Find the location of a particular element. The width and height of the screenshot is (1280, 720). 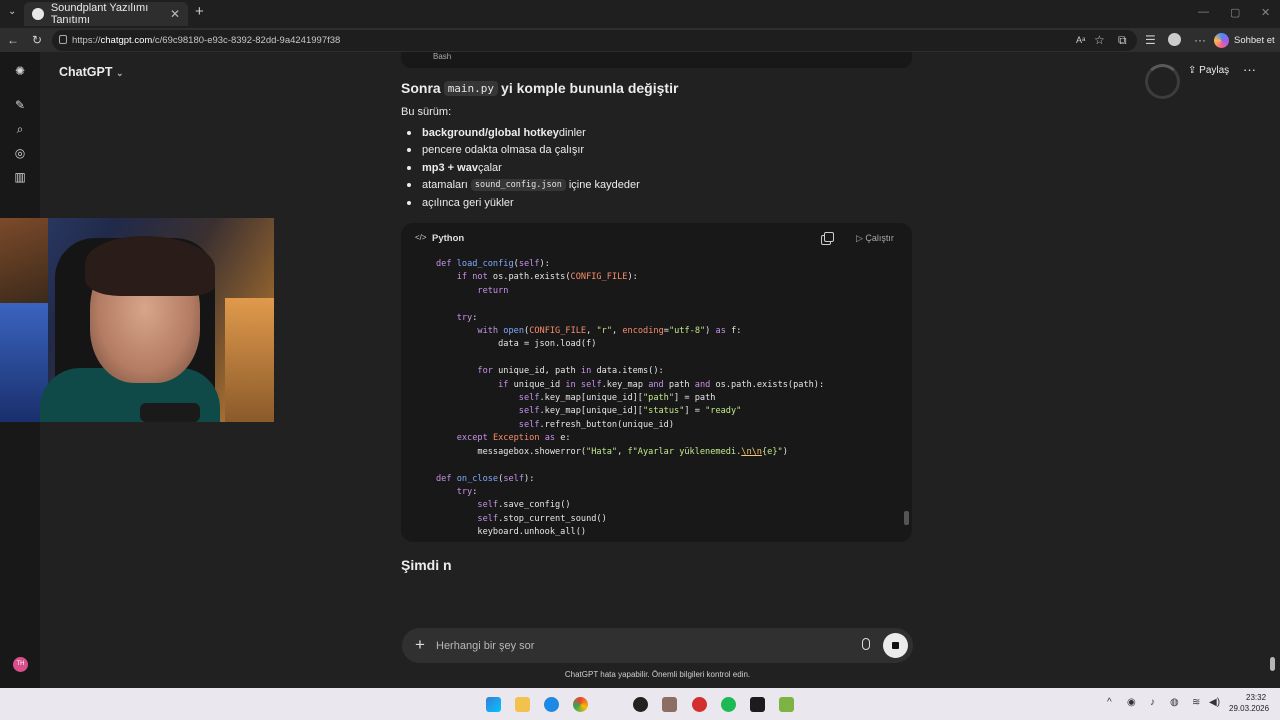

bullet-bold: mp3 + wav is located at coordinates (450, 167).